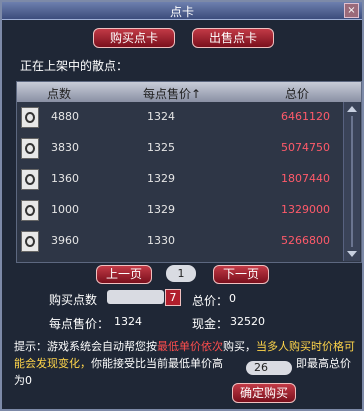  Describe the element at coordinates (352, 109) in the screenshot. I see `scroll-up-icon` at that location.